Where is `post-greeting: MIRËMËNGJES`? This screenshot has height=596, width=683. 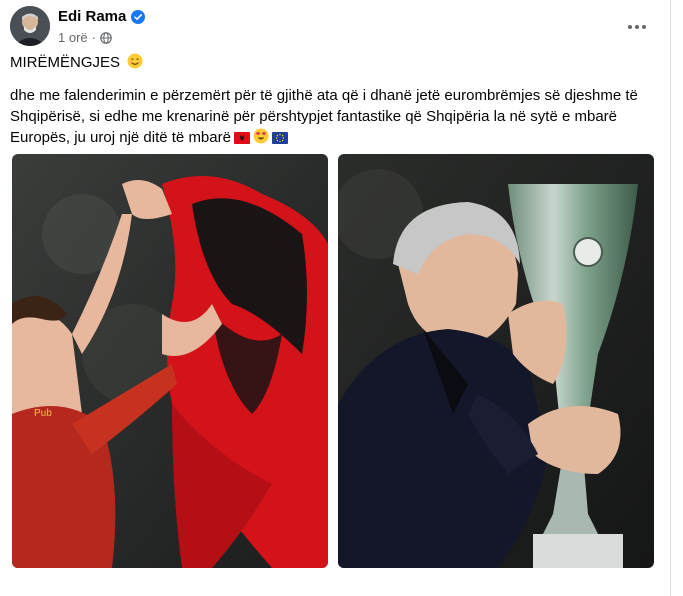 post-greeting: MIRËMËNGJES is located at coordinates (65, 62).